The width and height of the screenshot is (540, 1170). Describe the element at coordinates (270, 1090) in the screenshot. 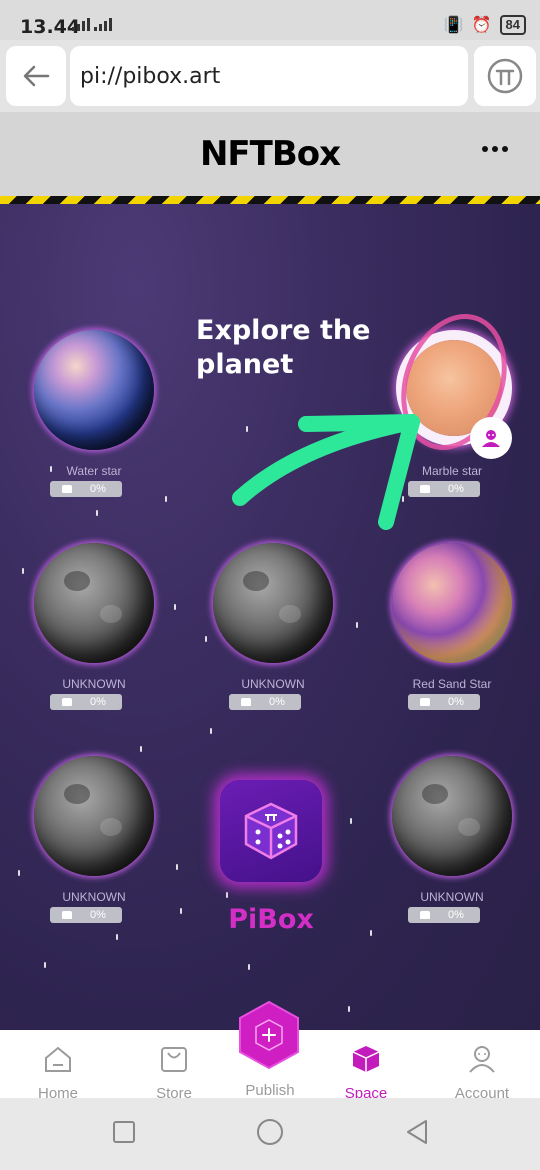

I see `nav-publish-label: Publish` at that location.